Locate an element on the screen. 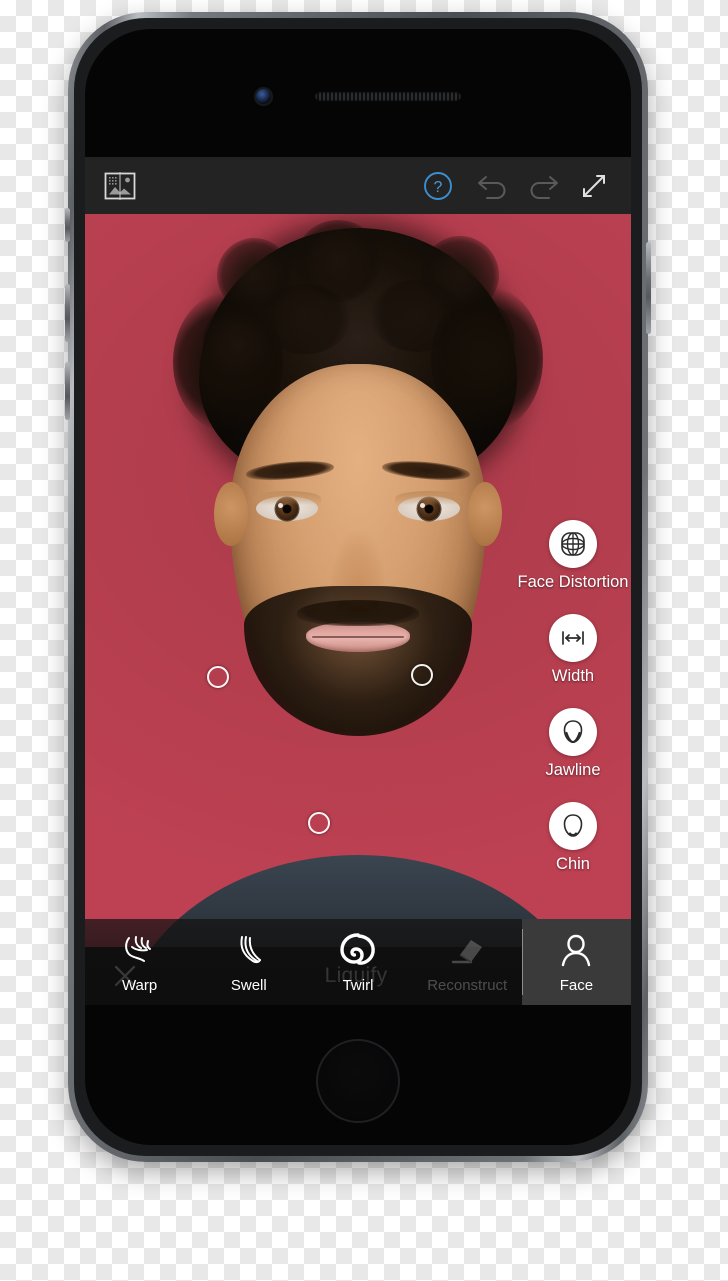 This screenshot has height=1281, width=728. cheek-left-handle is located at coordinates (218, 677).